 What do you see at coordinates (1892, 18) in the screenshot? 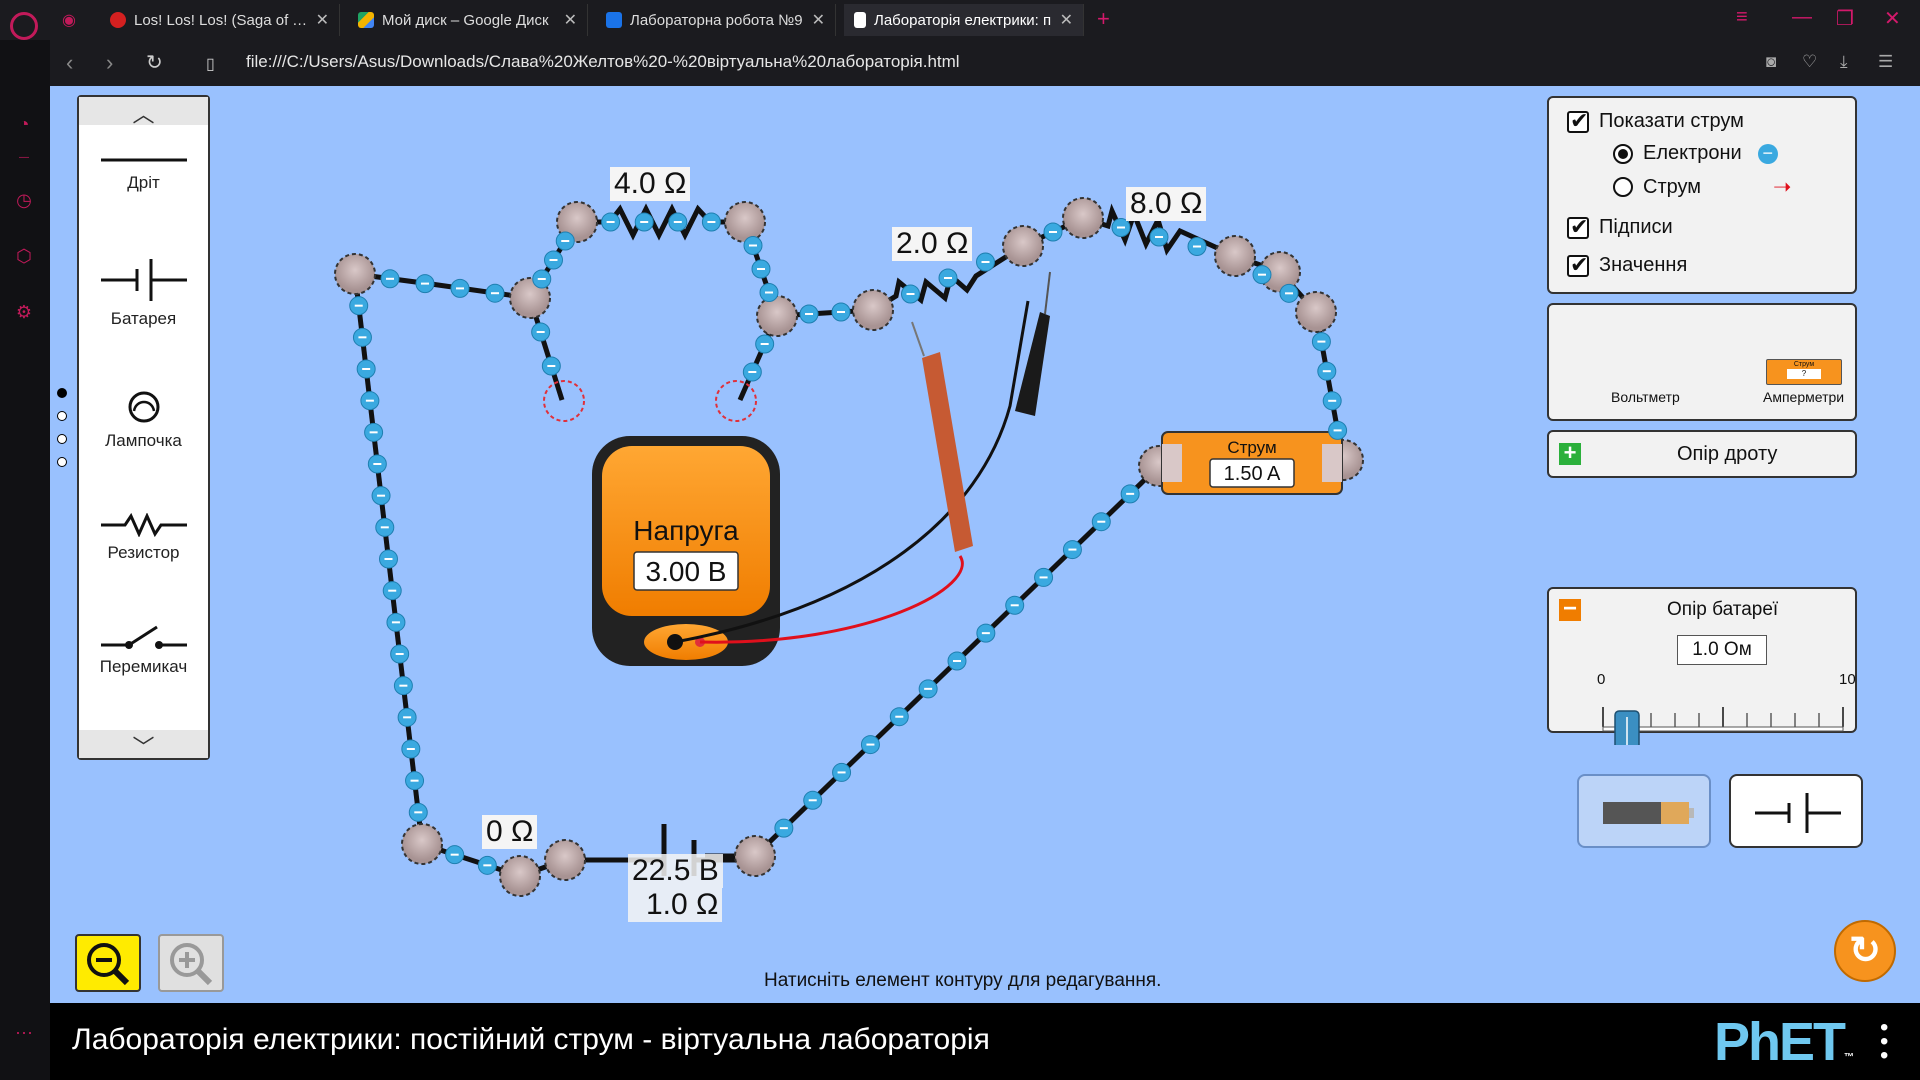
I see `close-window-button: ✕` at bounding box center [1892, 18].